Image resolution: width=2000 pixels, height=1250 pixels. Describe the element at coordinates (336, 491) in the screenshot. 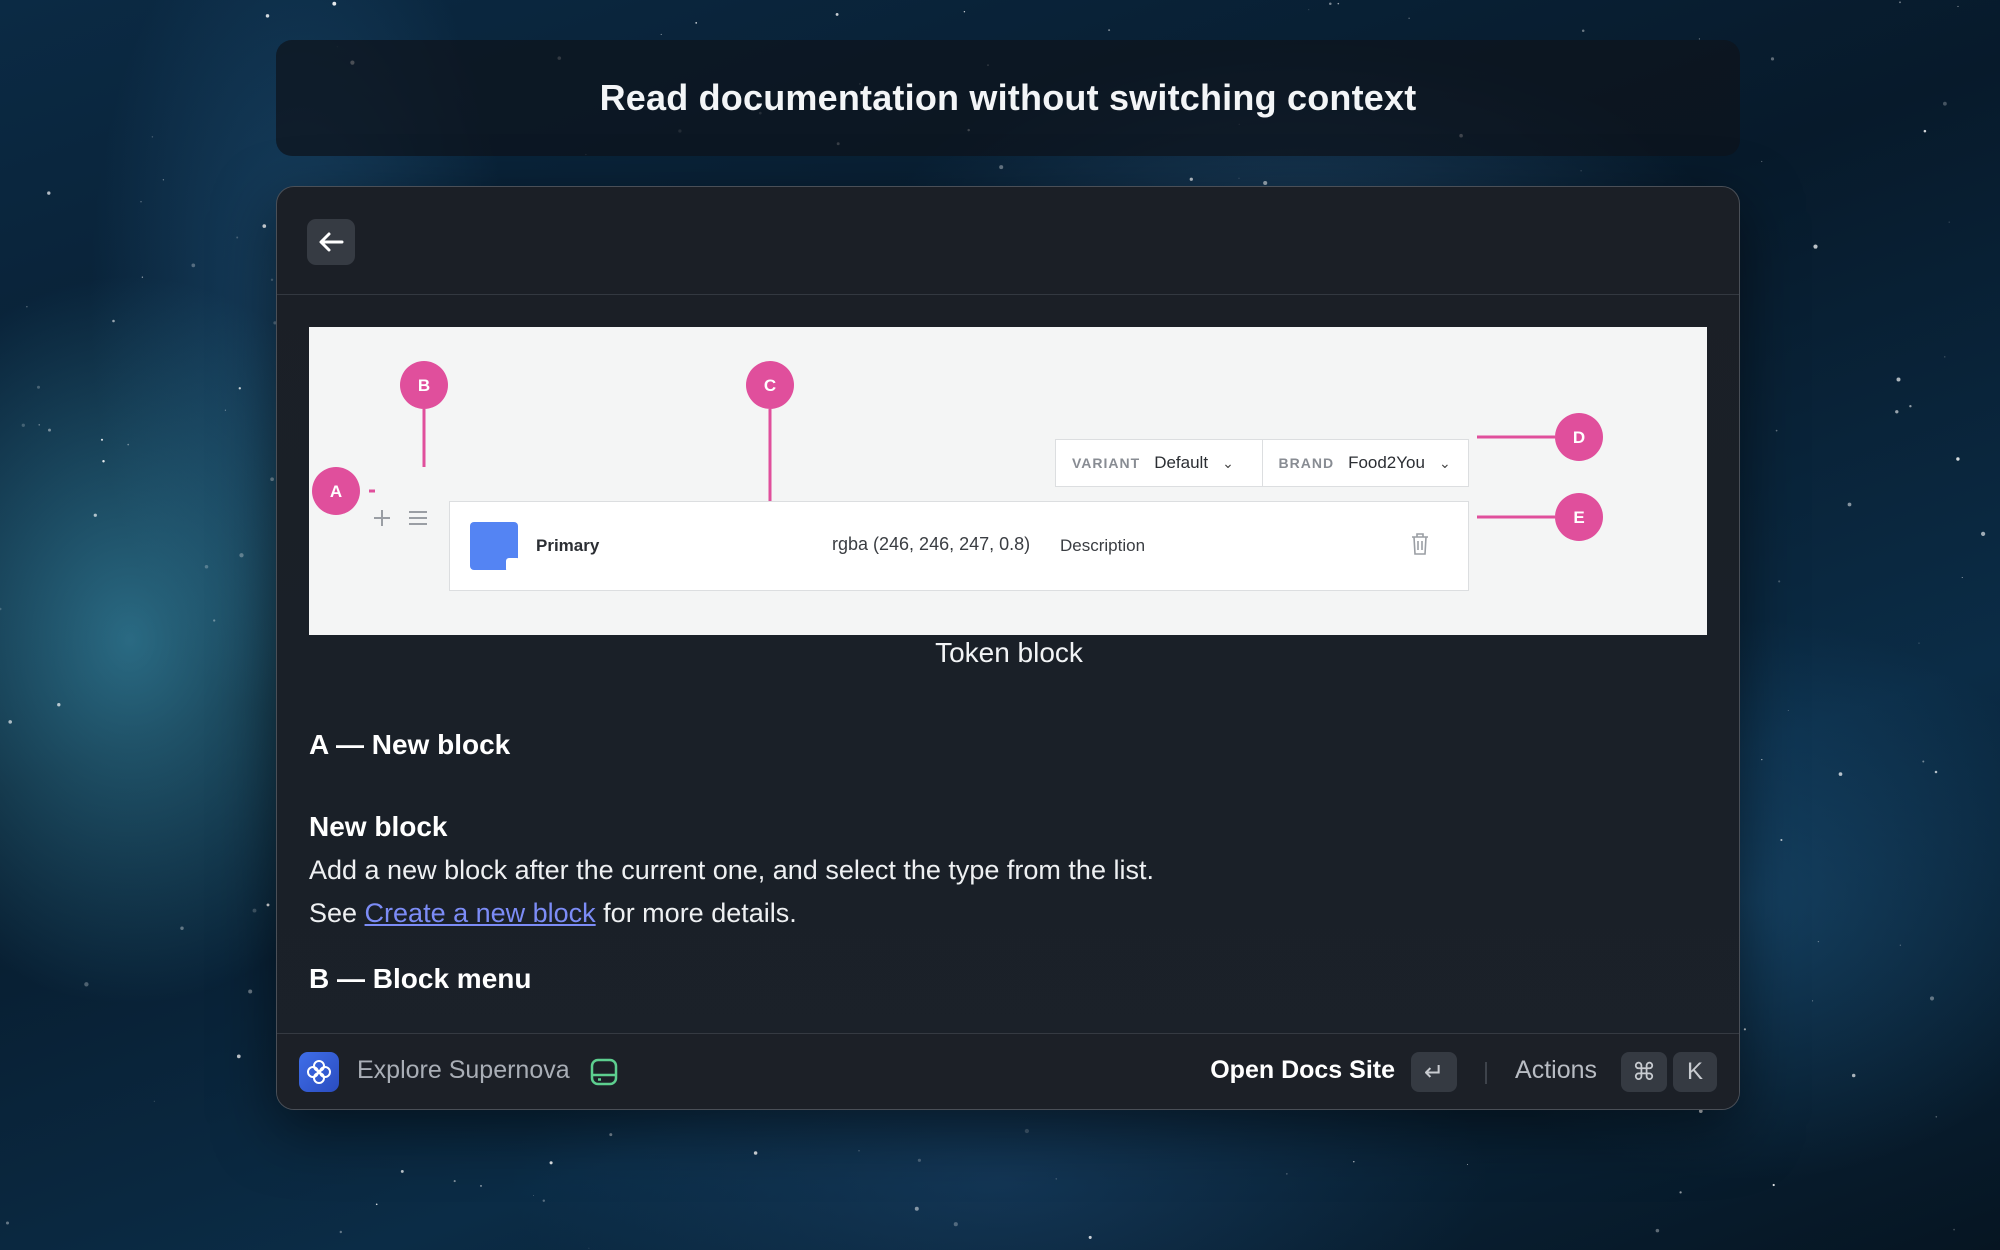

I see `annotation-marker-a: A` at that location.